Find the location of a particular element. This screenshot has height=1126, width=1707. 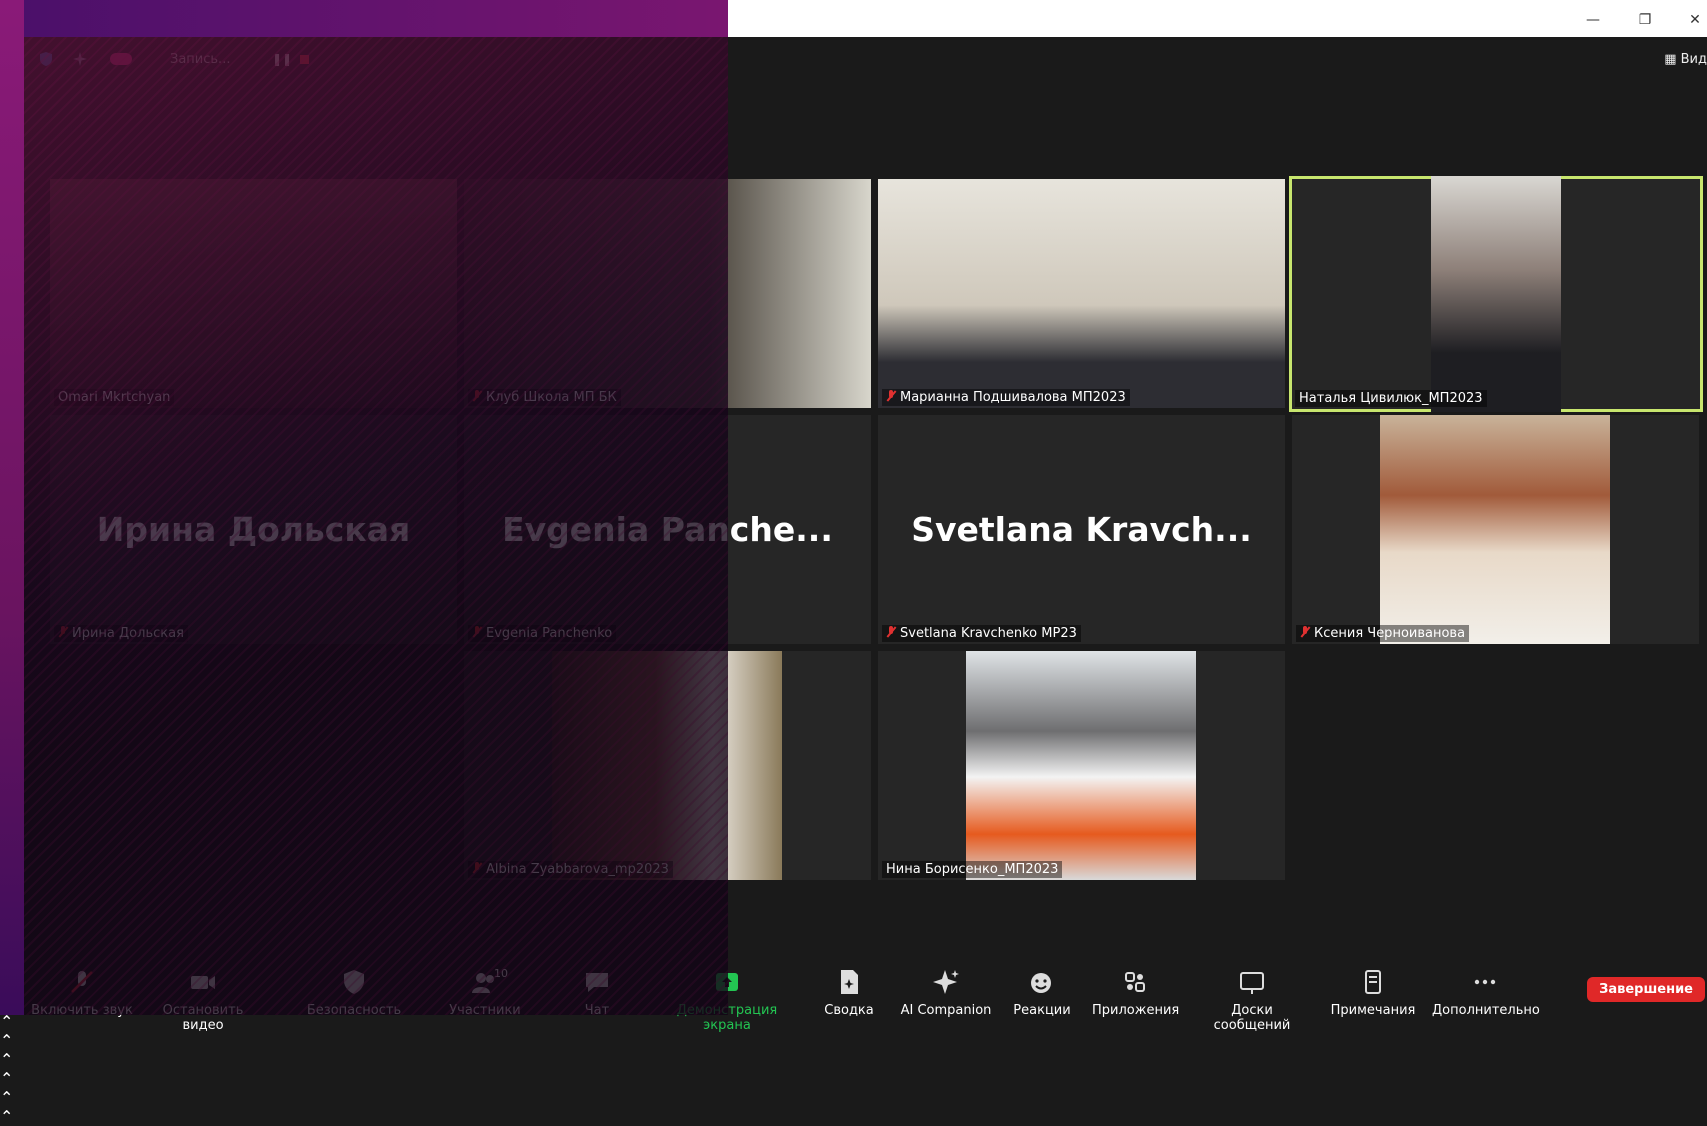

notes-icon is located at coordinates (1373, 982).